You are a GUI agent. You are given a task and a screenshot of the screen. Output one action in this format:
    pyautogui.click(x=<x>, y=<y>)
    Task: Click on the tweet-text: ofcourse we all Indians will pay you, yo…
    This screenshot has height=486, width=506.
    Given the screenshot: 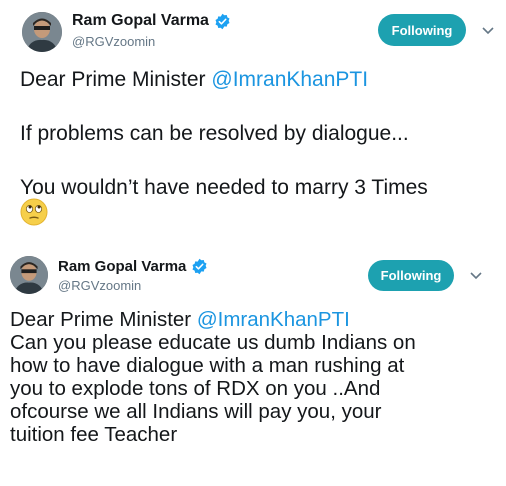 What is the action you would take?
    pyautogui.click(x=196, y=411)
    